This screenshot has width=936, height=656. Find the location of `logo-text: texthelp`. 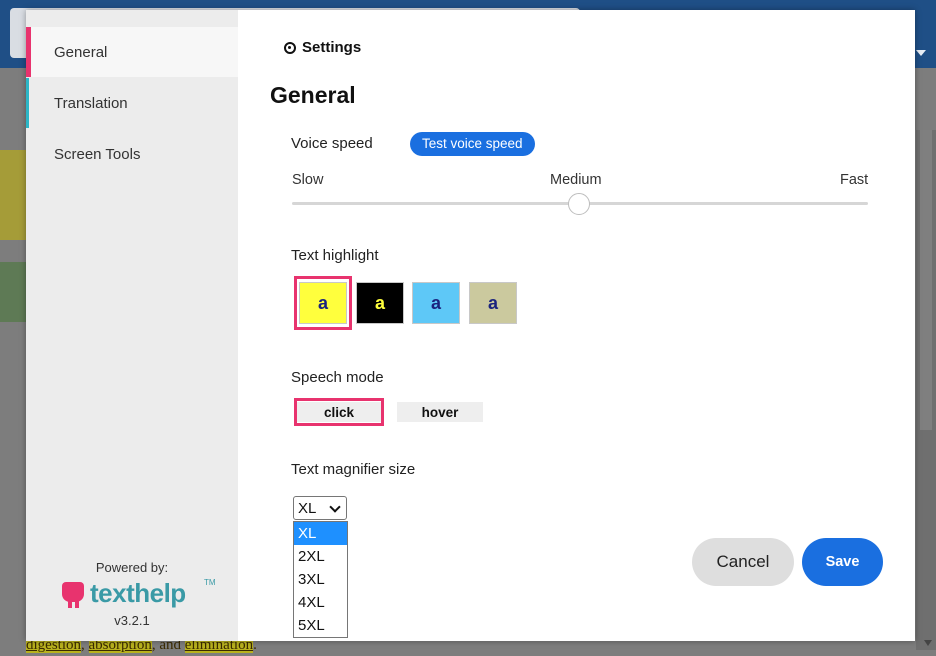

logo-text: texthelp is located at coordinates (138, 593).